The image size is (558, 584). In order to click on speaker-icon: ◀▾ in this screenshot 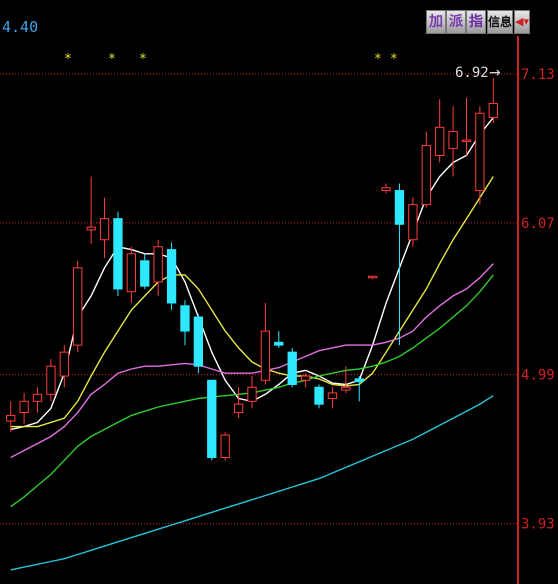, I will do `click(522, 21)`.